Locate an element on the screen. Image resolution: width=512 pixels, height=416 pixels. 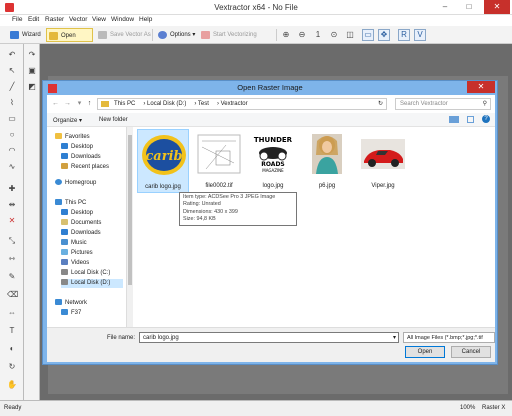
search-input: Search Vextractor ⚲ is located at coordinates (443, 104).